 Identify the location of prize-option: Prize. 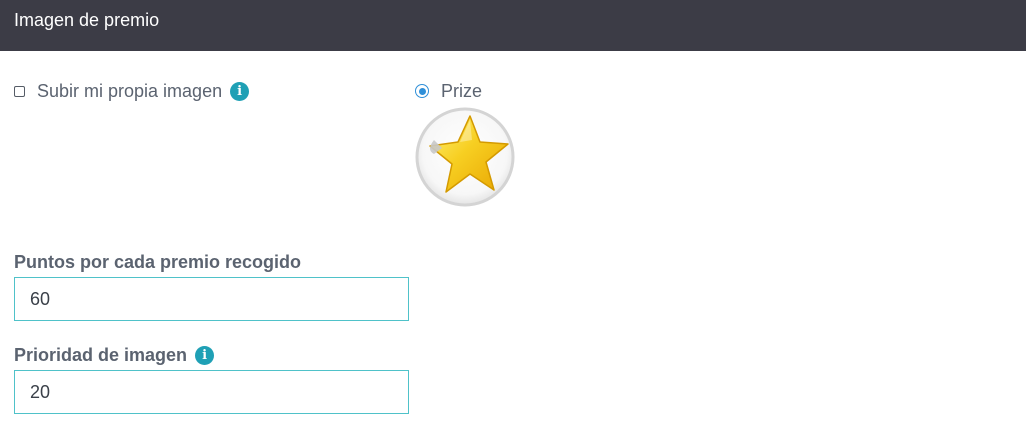
(448, 91).